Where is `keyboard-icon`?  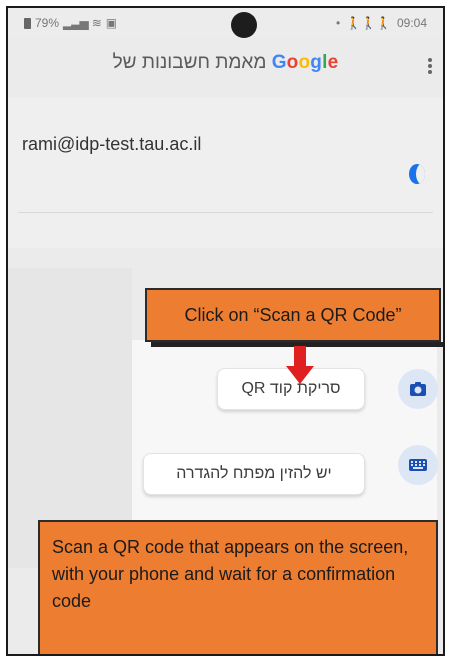 keyboard-icon is located at coordinates (418, 465).